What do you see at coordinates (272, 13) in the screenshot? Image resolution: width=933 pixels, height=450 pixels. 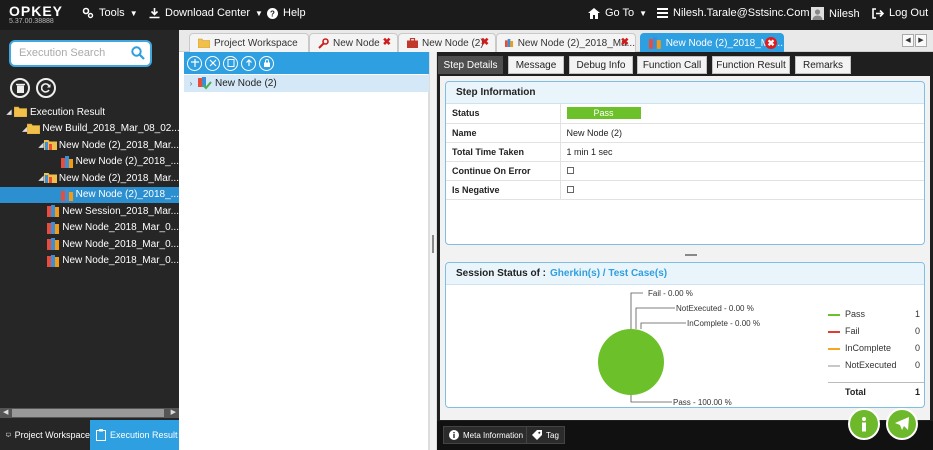 I see `help-icon: ?` at bounding box center [272, 13].